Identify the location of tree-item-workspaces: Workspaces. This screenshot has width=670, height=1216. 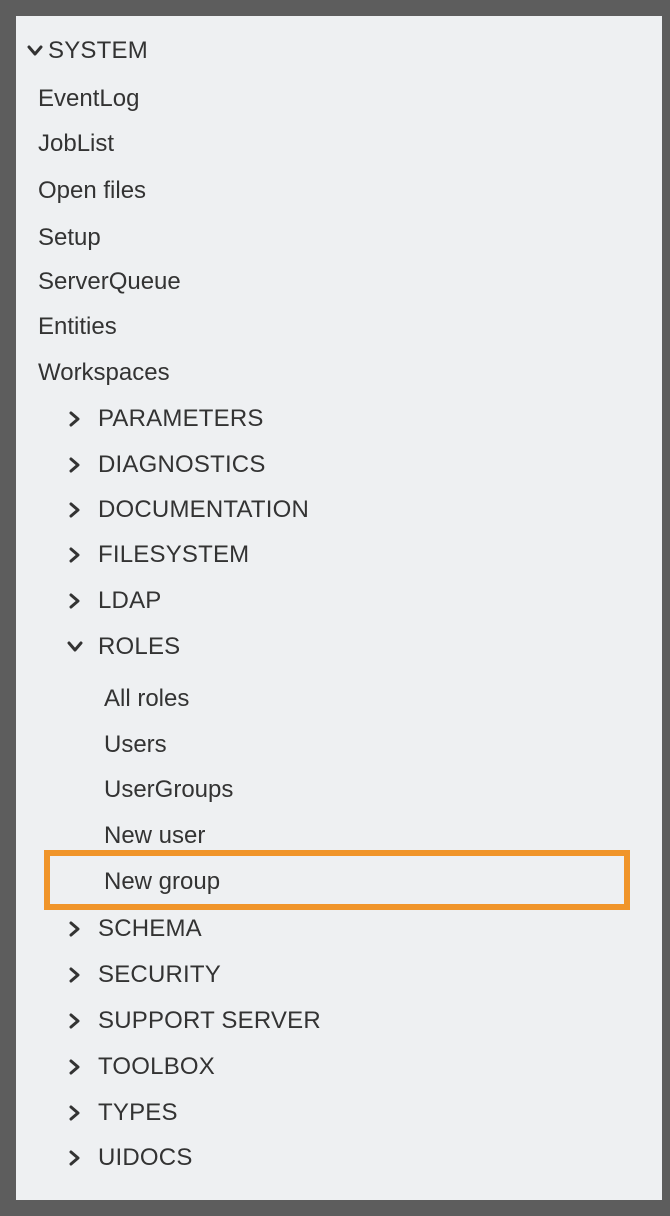
(104, 373).